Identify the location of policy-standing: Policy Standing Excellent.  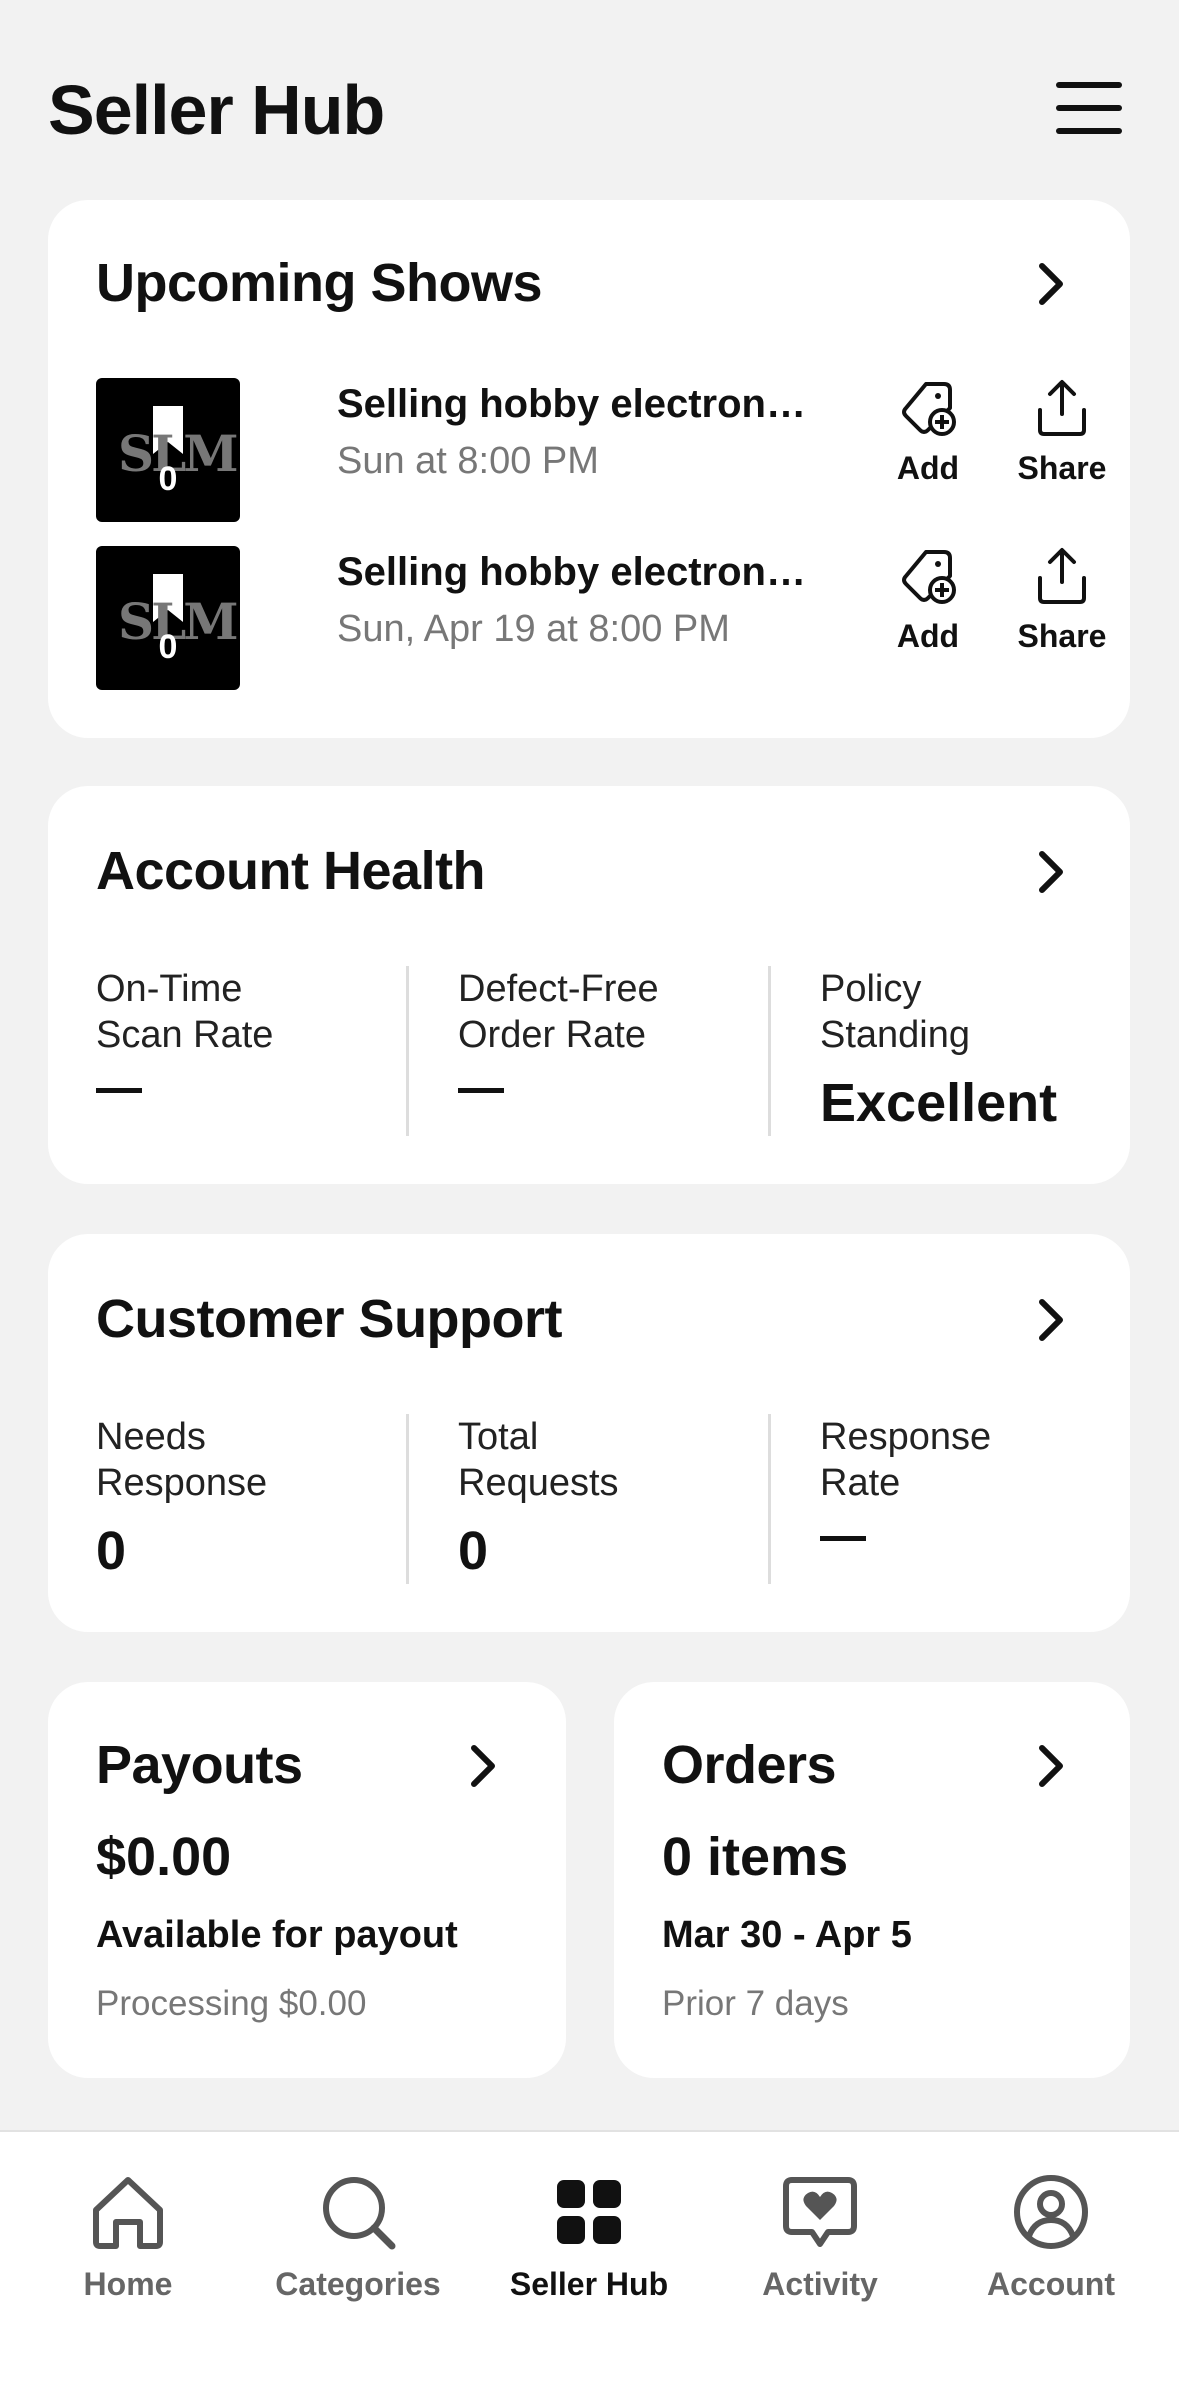
(990, 1050).